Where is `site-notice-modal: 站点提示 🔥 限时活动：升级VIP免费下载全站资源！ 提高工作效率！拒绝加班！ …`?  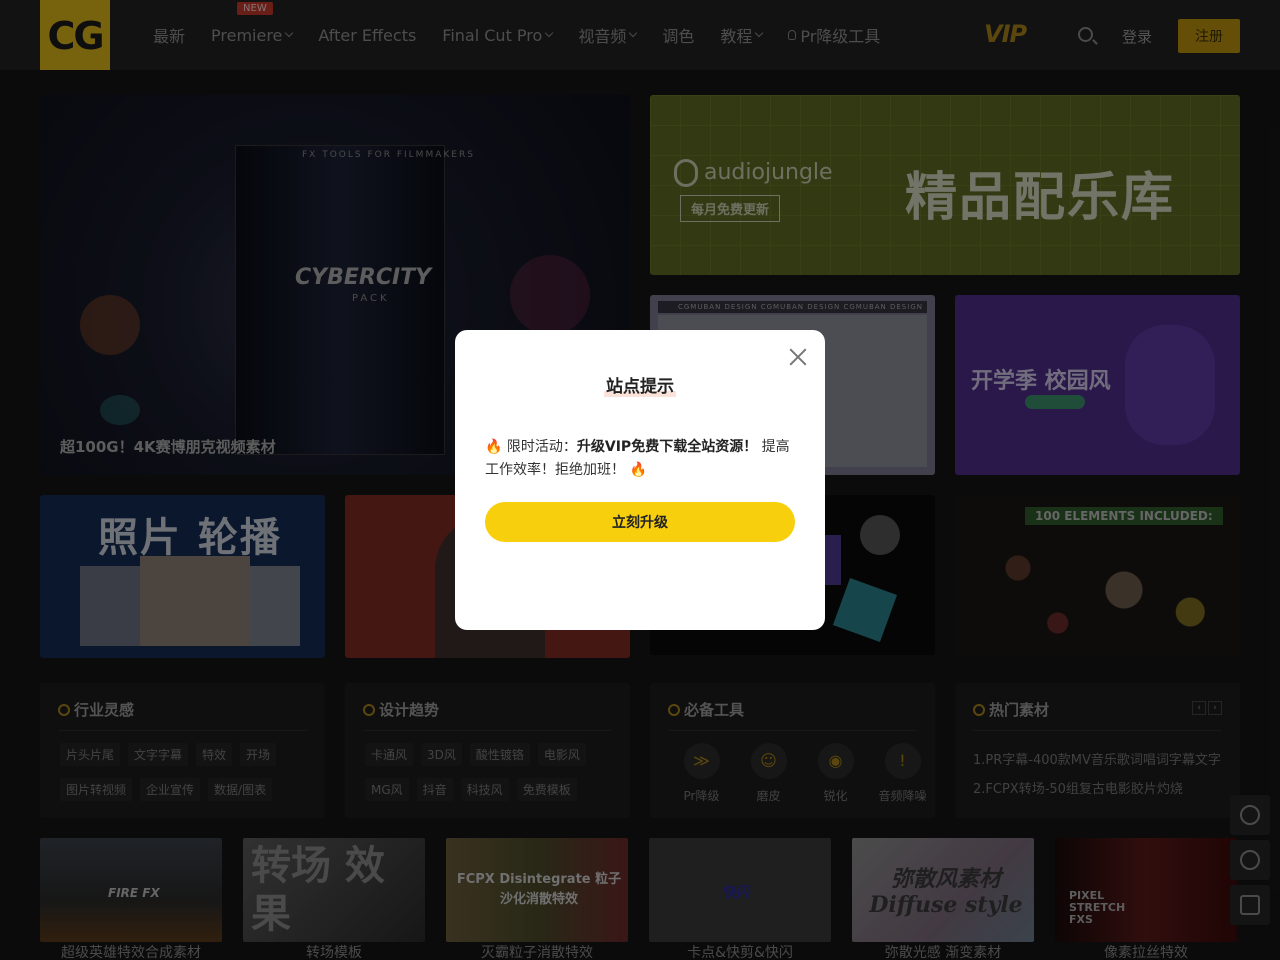
site-notice-modal: 站点提示 🔥 限时活动：升级VIP免费下载全站资源！ 提高工作效率！拒绝加班！ … is located at coordinates (640, 480).